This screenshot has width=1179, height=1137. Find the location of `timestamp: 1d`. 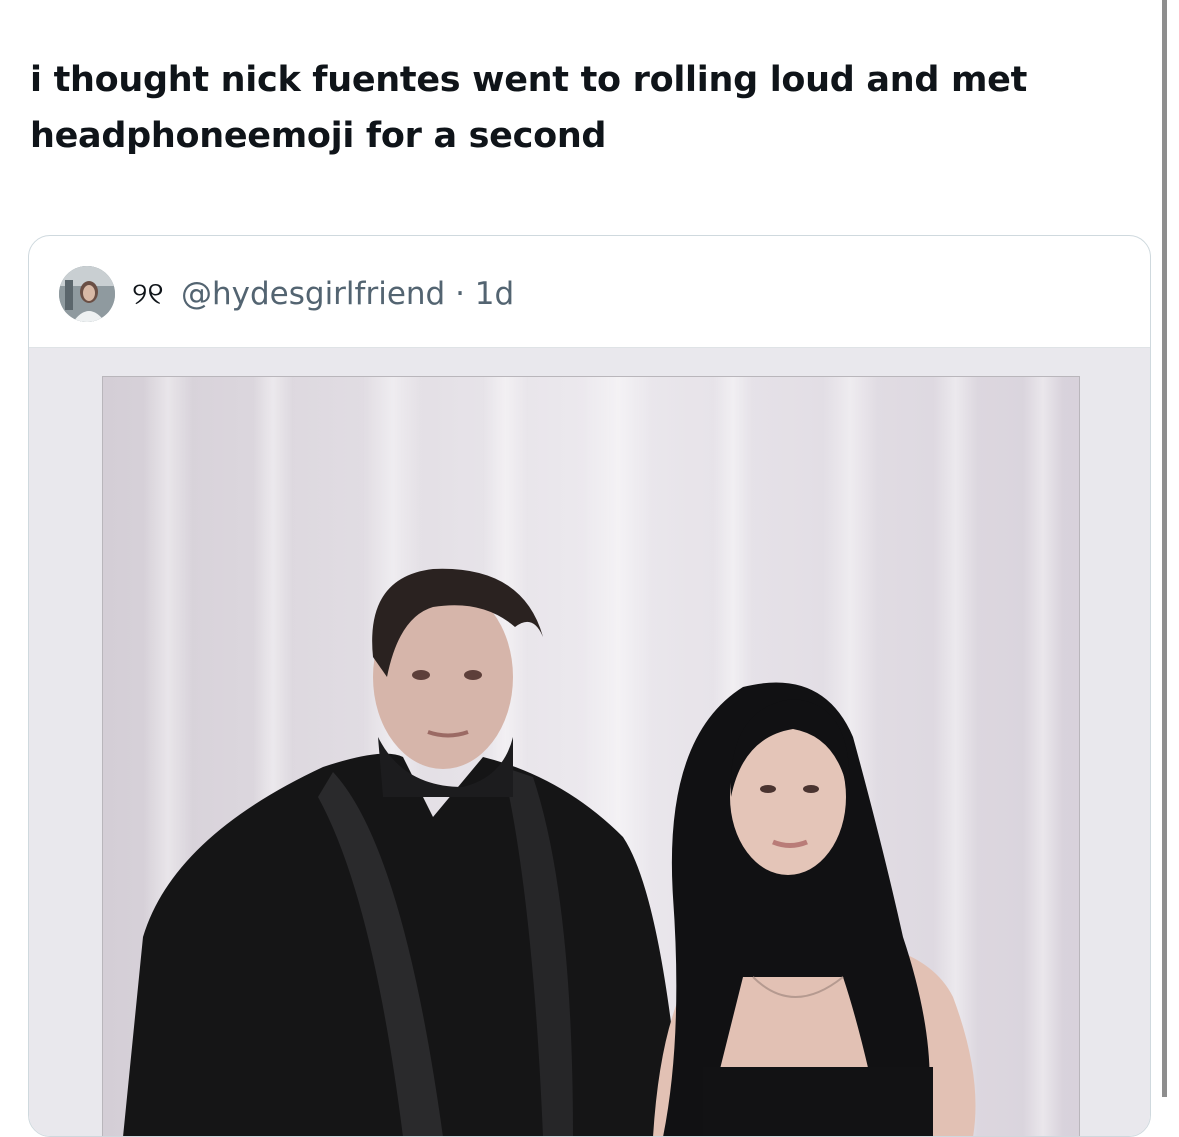

timestamp: 1d is located at coordinates (494, 294).